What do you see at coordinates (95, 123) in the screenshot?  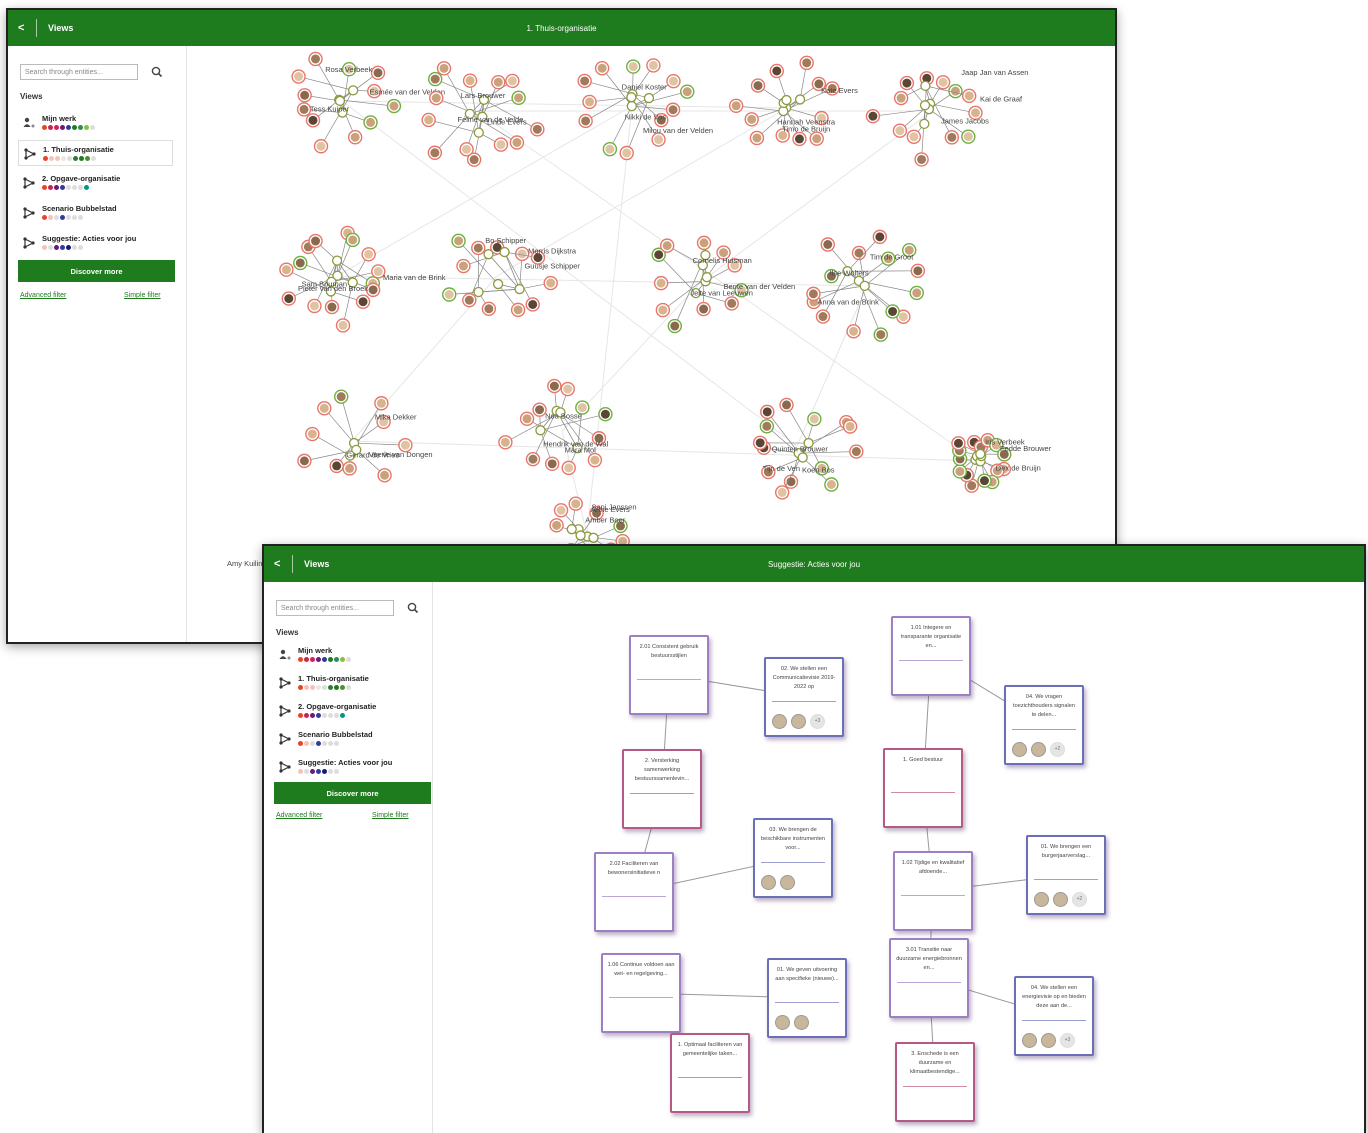 I see `view-item: Mijn werk` at bounding box center [95, 123].